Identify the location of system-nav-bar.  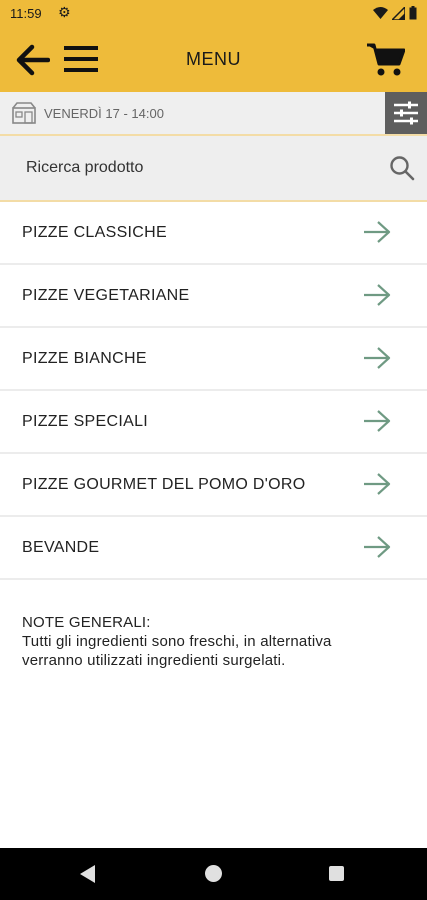
(213, 874).